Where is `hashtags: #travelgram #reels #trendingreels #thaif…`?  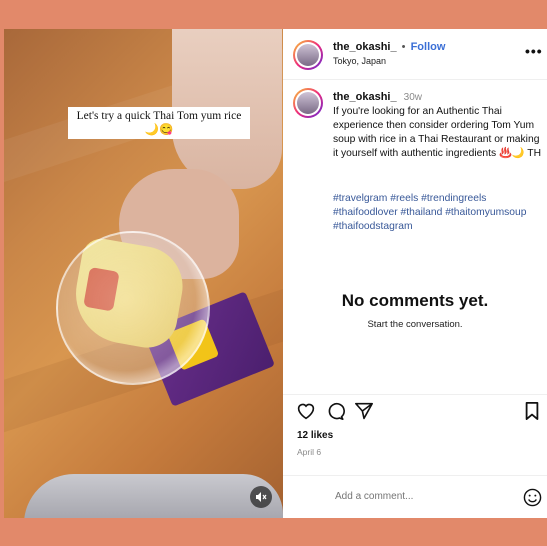 hashtags: #travelgram #reels #trendingreels #thaif… is located at coordinates (439, 213).